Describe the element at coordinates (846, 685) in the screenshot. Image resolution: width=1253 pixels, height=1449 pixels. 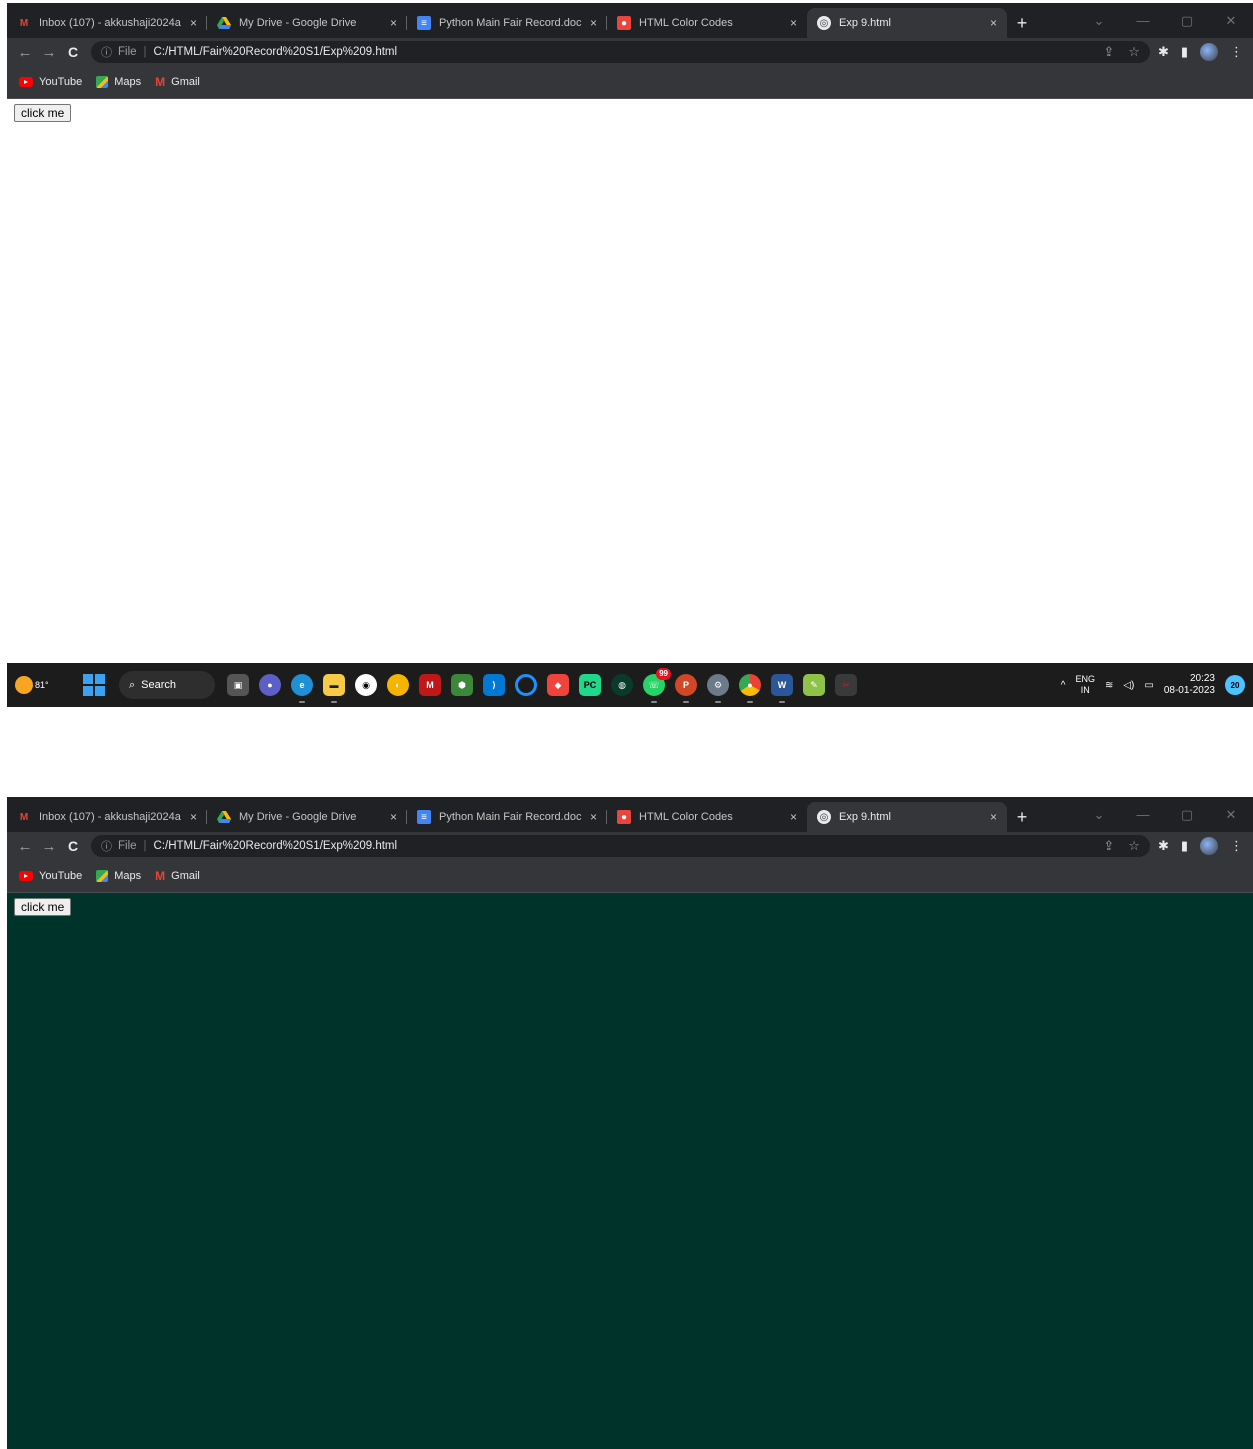
I see `snipping-tool-icon: ✂` at that location.